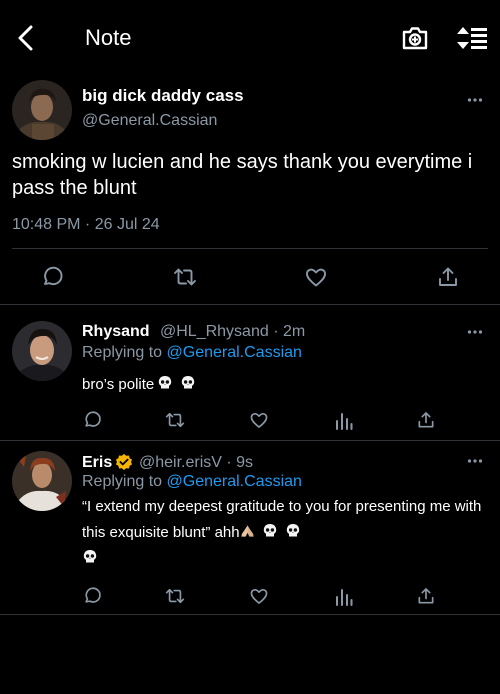 The height and width of the screenshot is (694, 500). What do you see at coordinates (415, 38) in the screenshot?
I see `camera-add-icon` at bounding box center [415, 38].